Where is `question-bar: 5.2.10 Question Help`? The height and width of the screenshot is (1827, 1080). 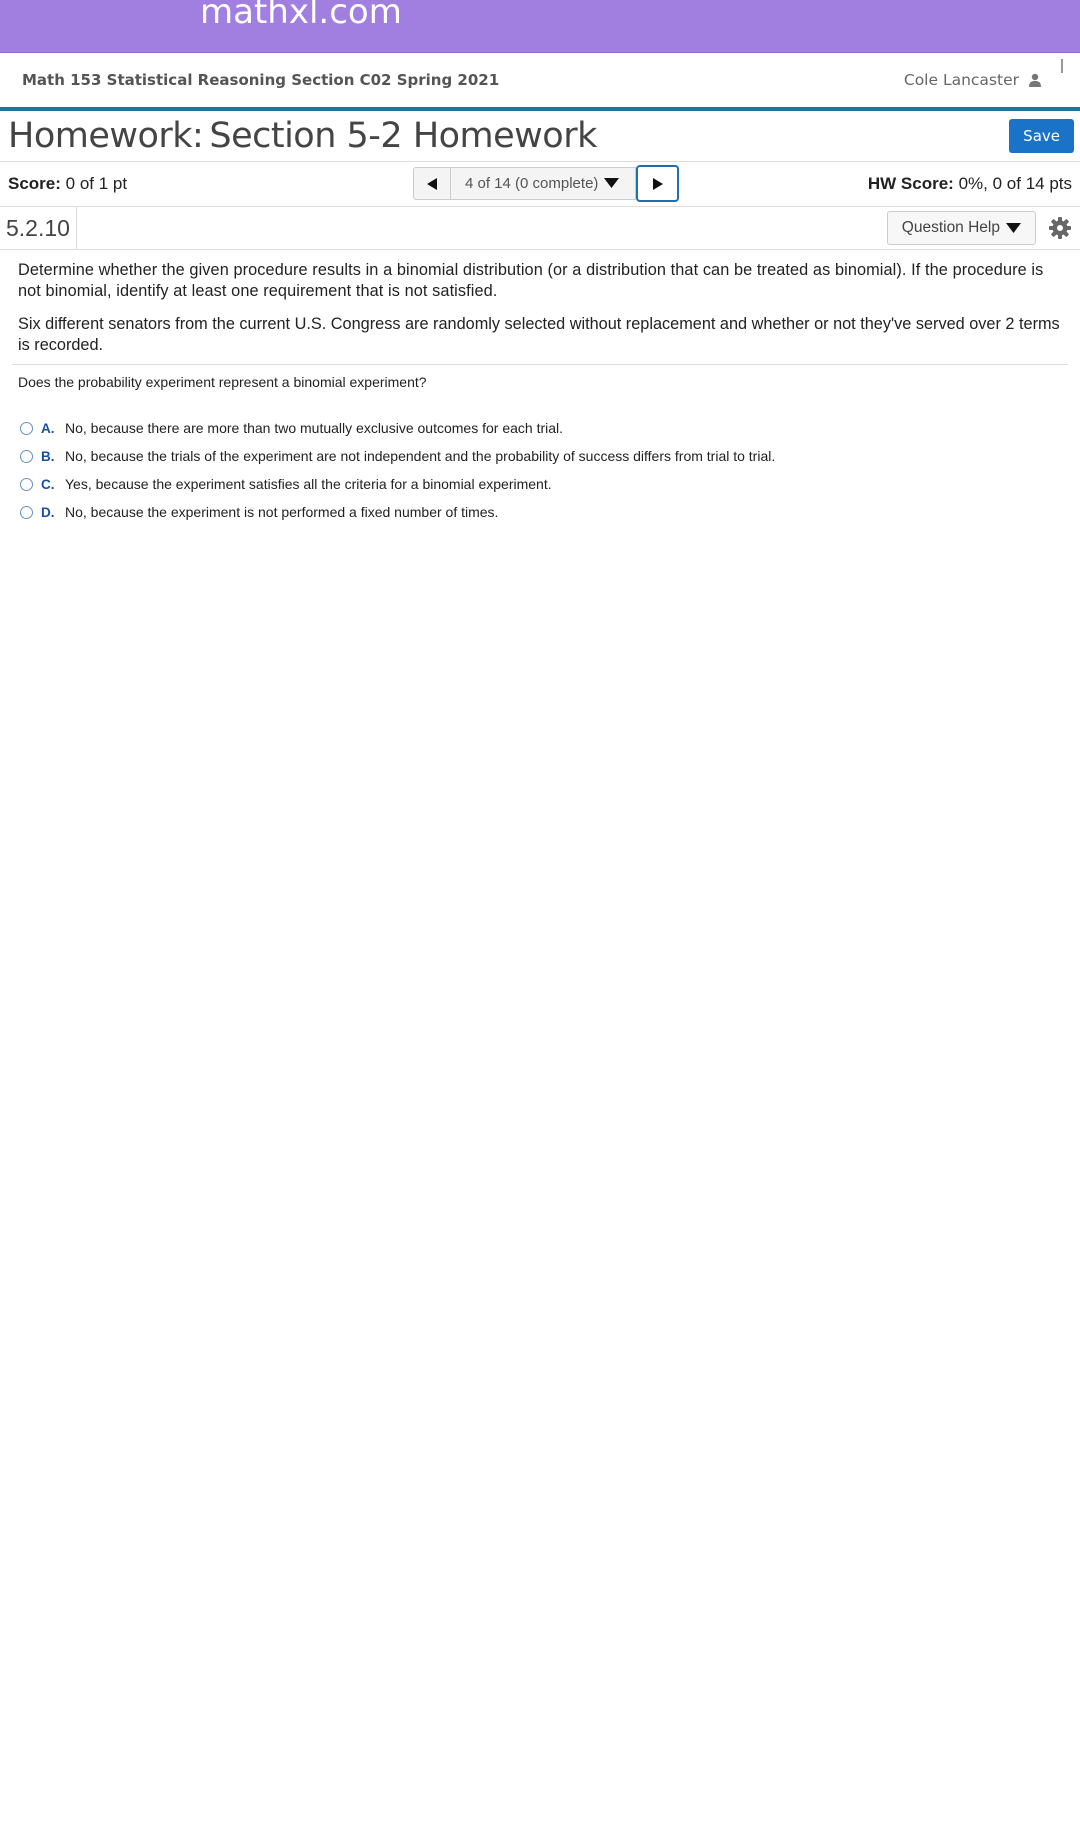 question-bar: 5.2.10 Question Help is located at coordinates (540, 228).